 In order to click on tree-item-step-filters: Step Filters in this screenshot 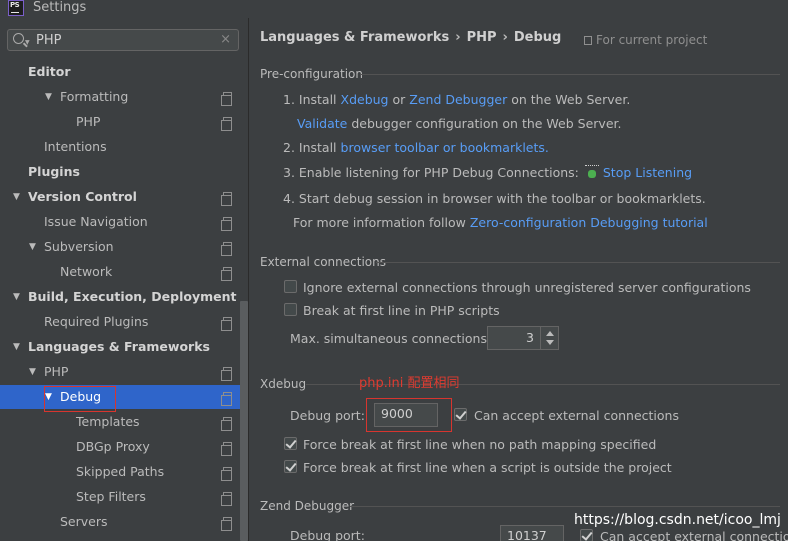, I will do `click(120, 497)`.